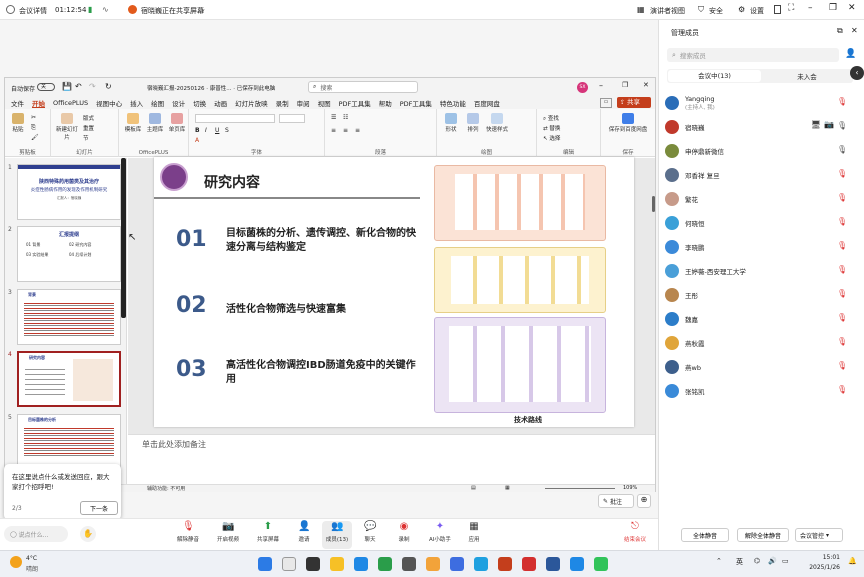 Image resolution: width=864 pixels, height=577 pixels. I want to click on new-slide-button: 新建幻灯片, so click(67, 127).